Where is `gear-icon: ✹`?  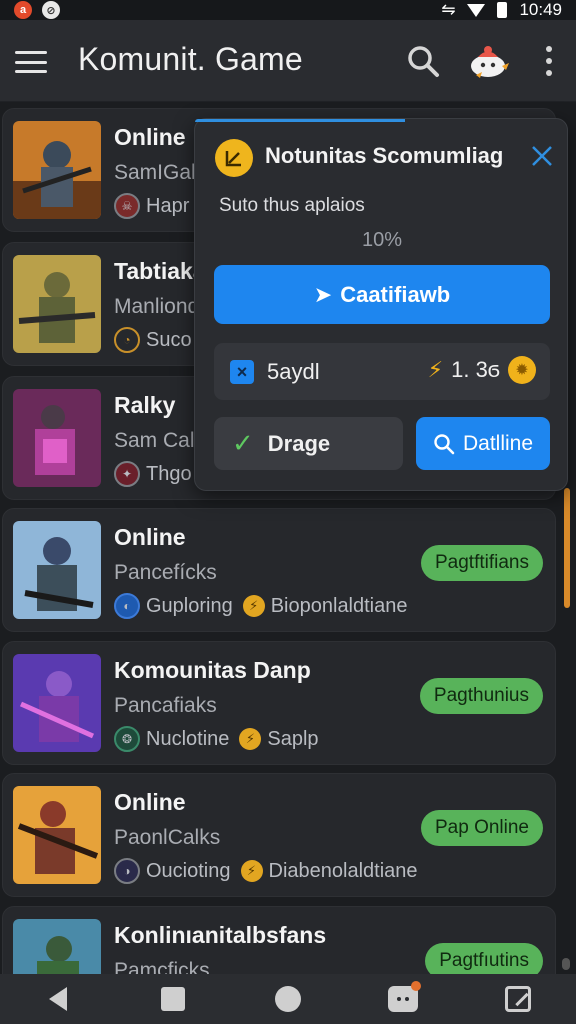 gear-icon: ✹ is located at coordinates (522, 370).